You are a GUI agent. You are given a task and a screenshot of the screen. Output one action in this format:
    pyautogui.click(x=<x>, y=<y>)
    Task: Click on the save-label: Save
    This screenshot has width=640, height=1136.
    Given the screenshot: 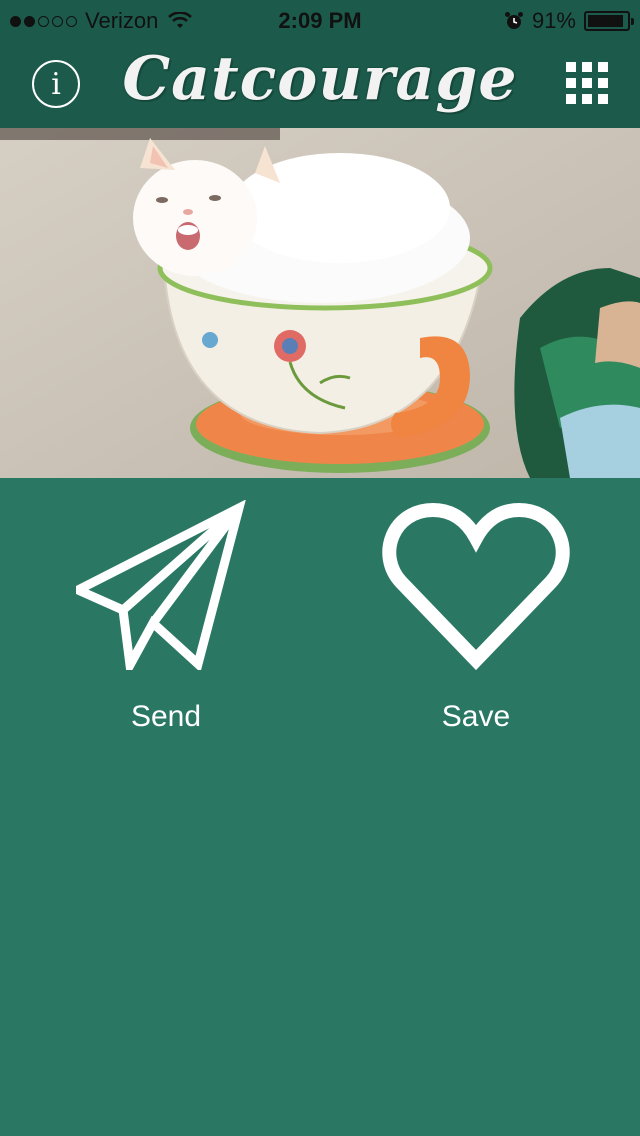 What is the action you would take?
    pyautogui.click(x=476, y=716)
    